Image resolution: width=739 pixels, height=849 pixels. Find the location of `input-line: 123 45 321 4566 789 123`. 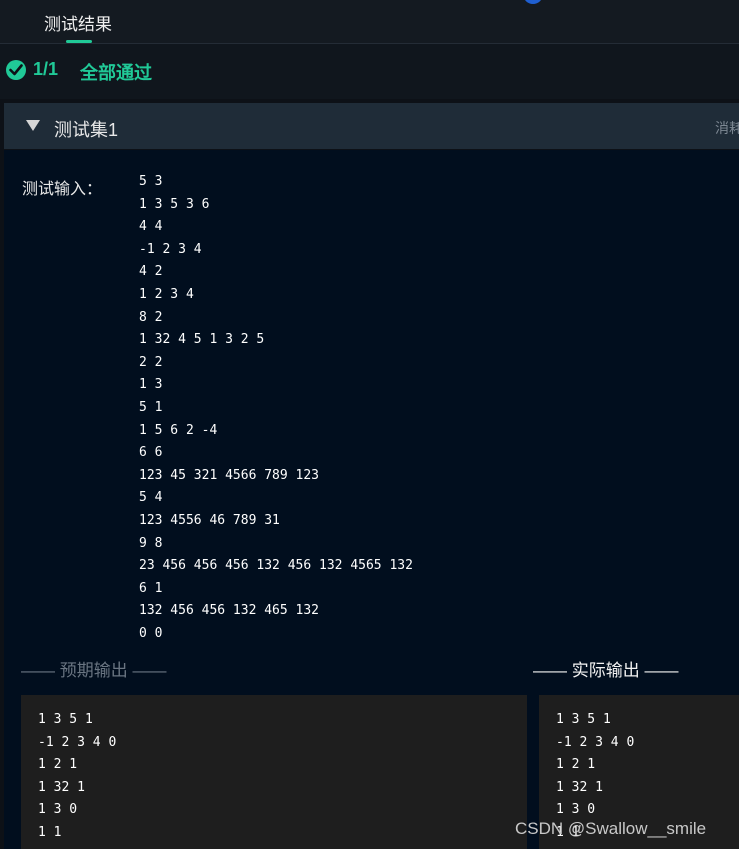

input-line: 123 45 321 4566 789 123 is located at coordinates (229, 475).